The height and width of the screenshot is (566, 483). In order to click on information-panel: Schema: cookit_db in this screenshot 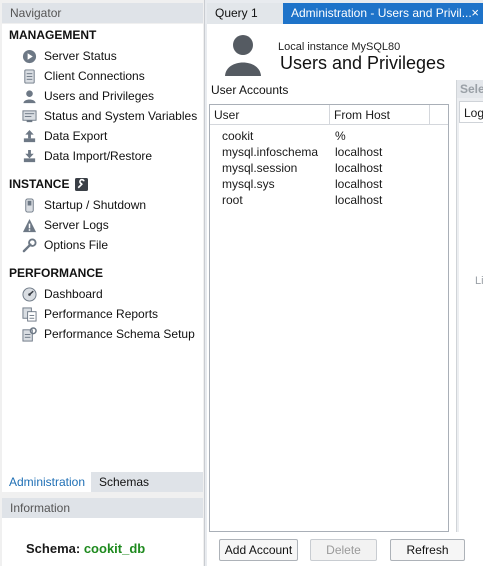, I will do `click(102, 542)`.